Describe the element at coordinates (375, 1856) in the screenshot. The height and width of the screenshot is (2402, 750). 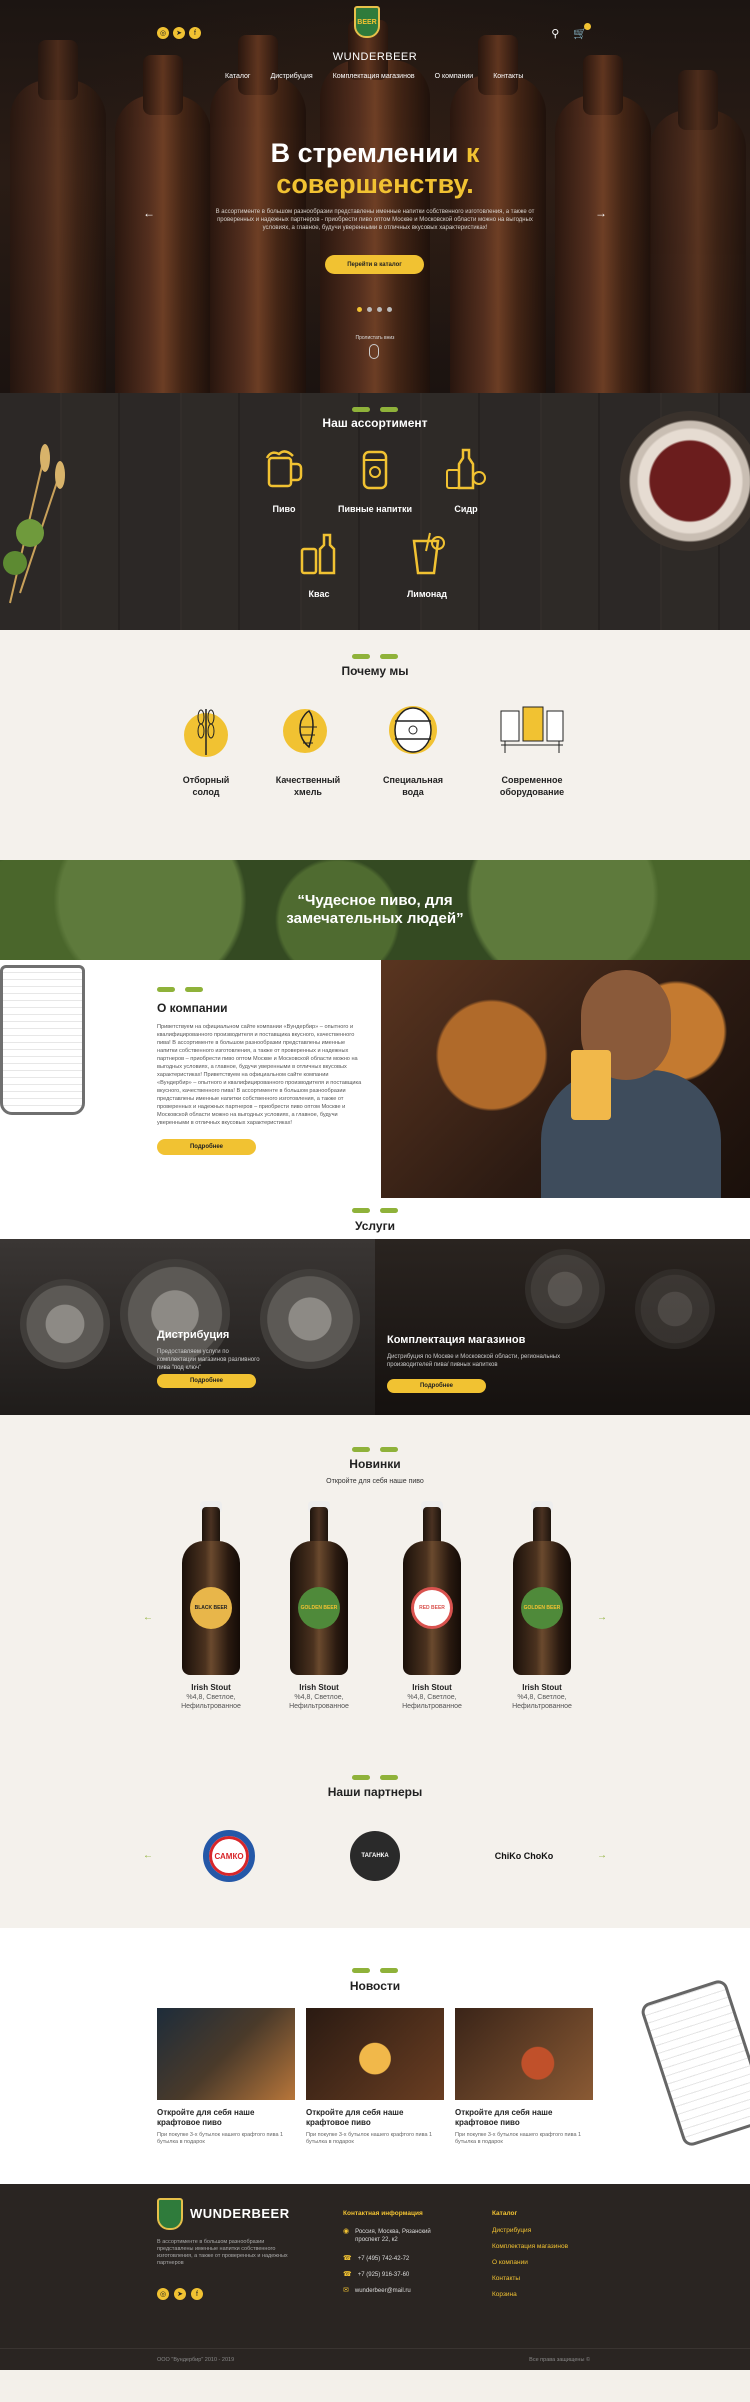
I see `partner-logo-taganka: ТАГАНКА` at that location.